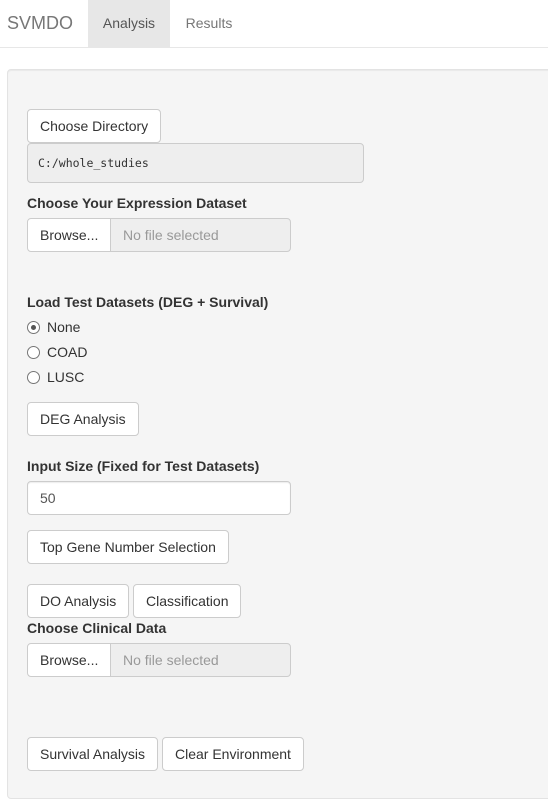 Image resolution: width=548 pixels, height=799 pixels. Describe the element at coordinates (274, 24) in the screenshot. I see `navbar: SVMDO Analysis Results` at that location.